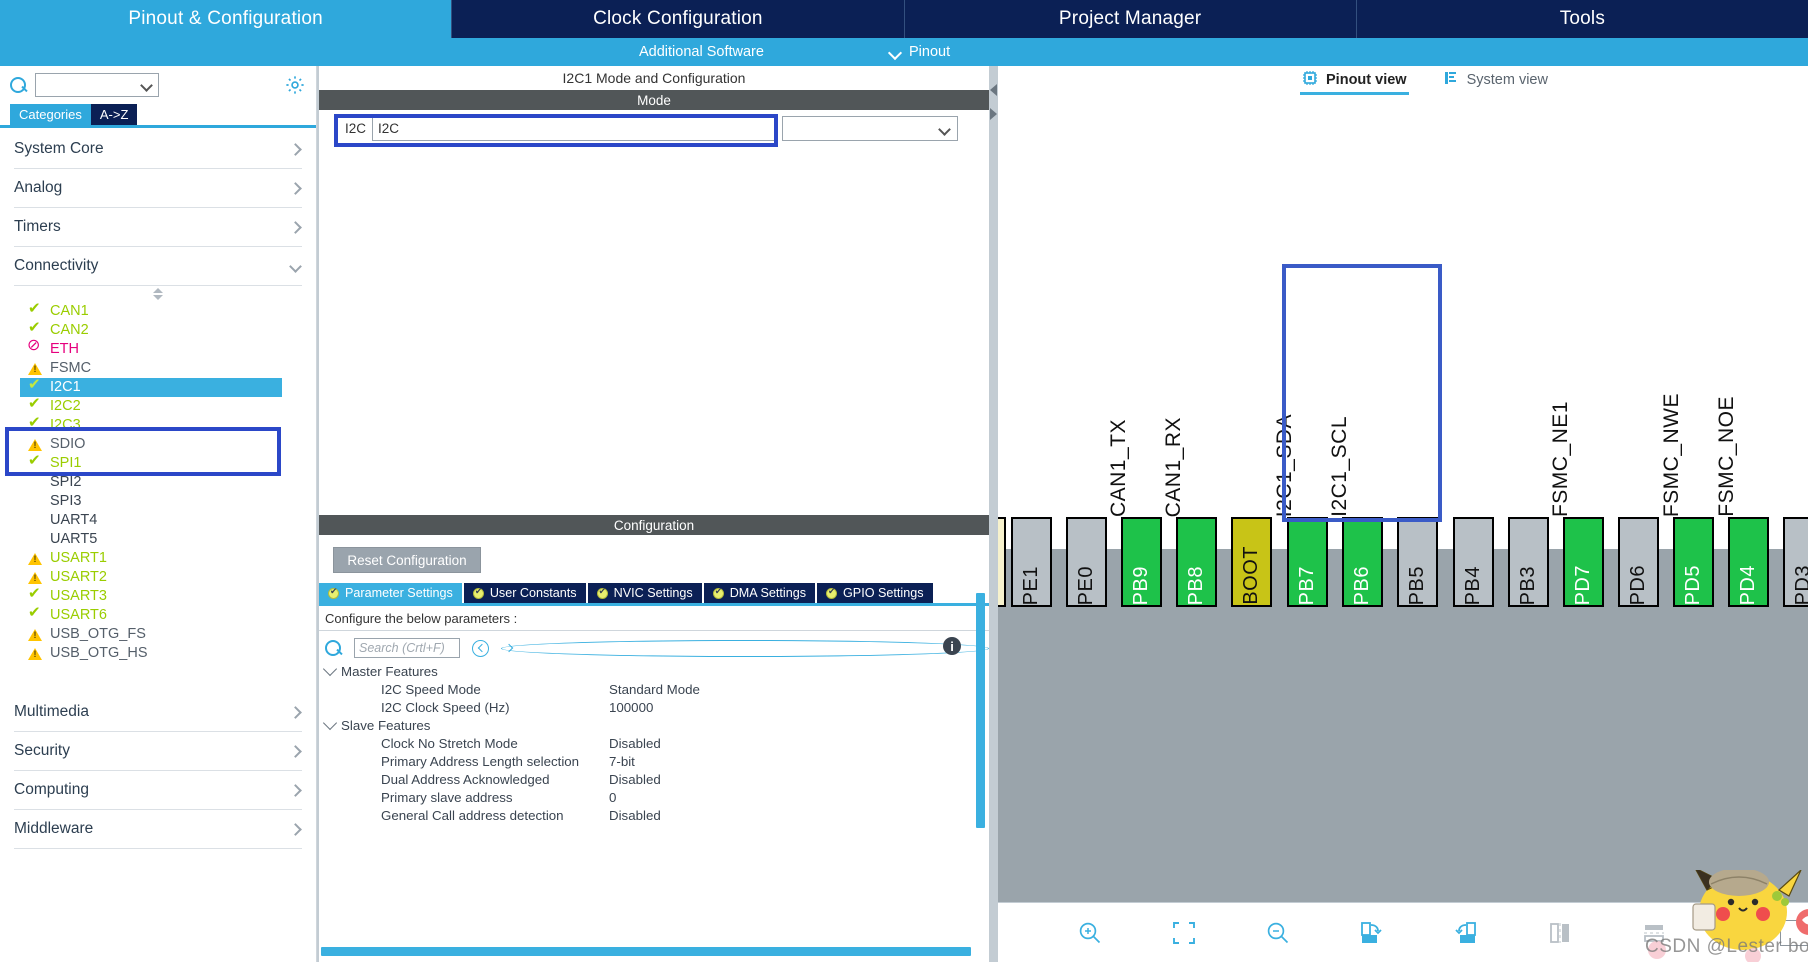  Describe the element at coordinates (170, 368) in the screenshot. I see `peripheral-item-fsmc: FSMC` at that location.